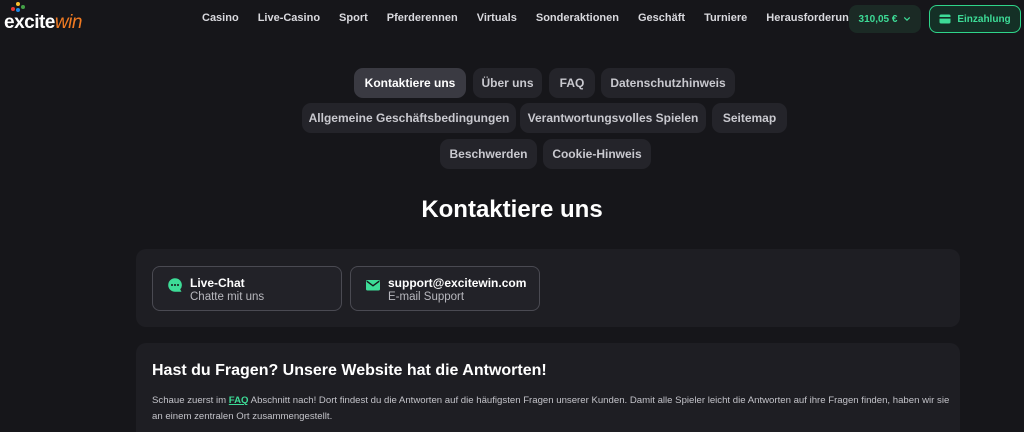 The height and width of the screenshot is (432, 1024). I want to click on live-chat-subtitle: Chatte mit uns, so click(227, 297).